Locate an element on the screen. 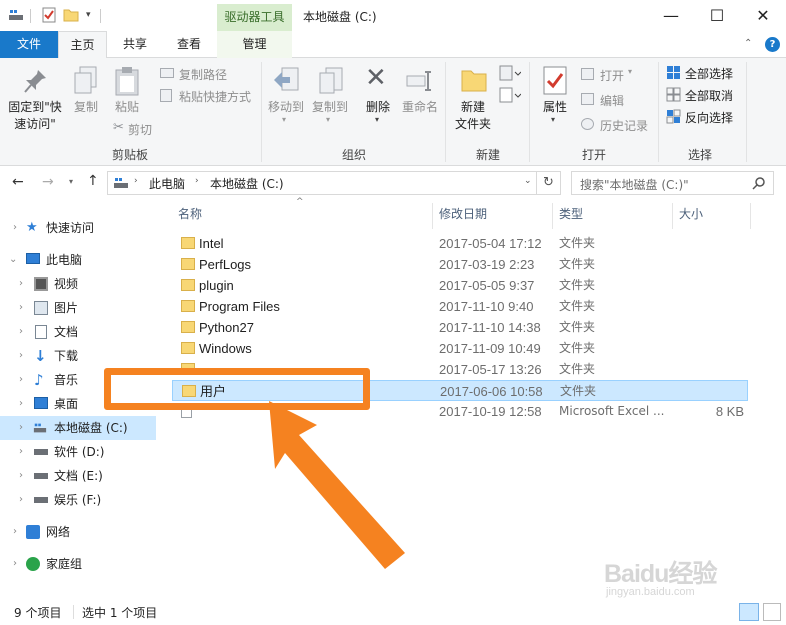 The height and width of the screenshot is (625, 786). tab-manage: 管理 is located at coordinates (254, 44).